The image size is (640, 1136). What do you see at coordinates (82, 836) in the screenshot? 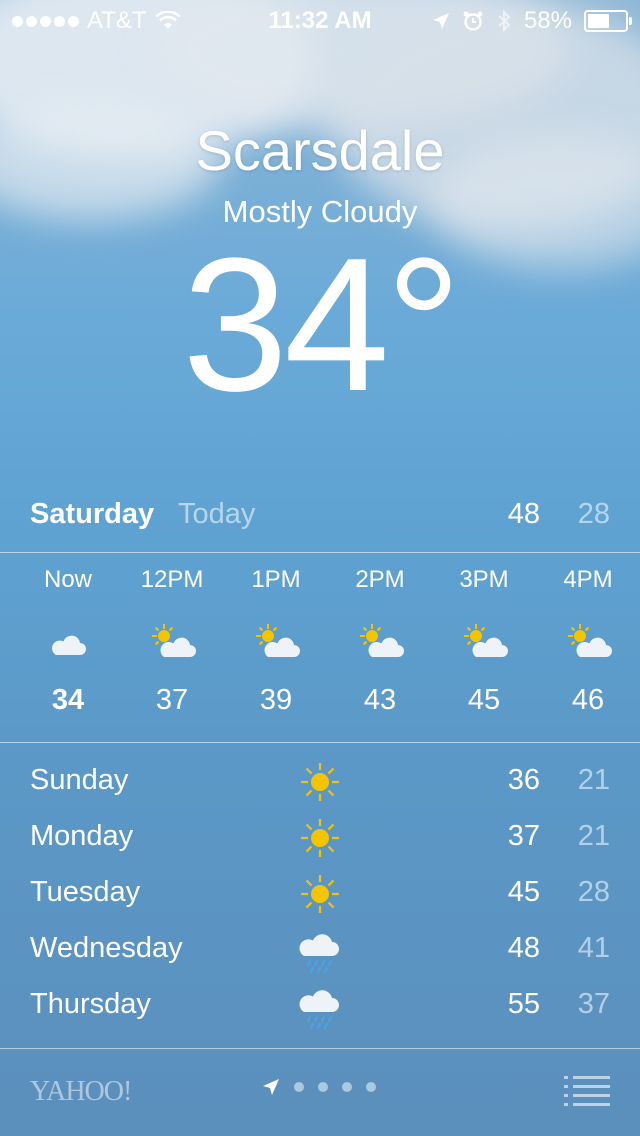
I see `day-name: Monday` at bounding box center [82, 836].